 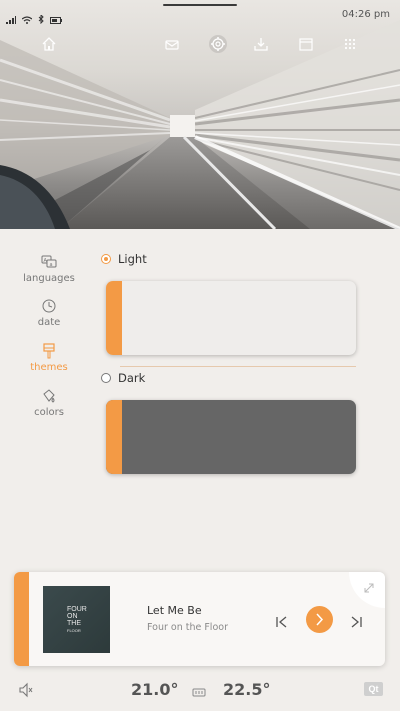 I want to click on menu-item-colors: colors, so click(x=49, y=403).